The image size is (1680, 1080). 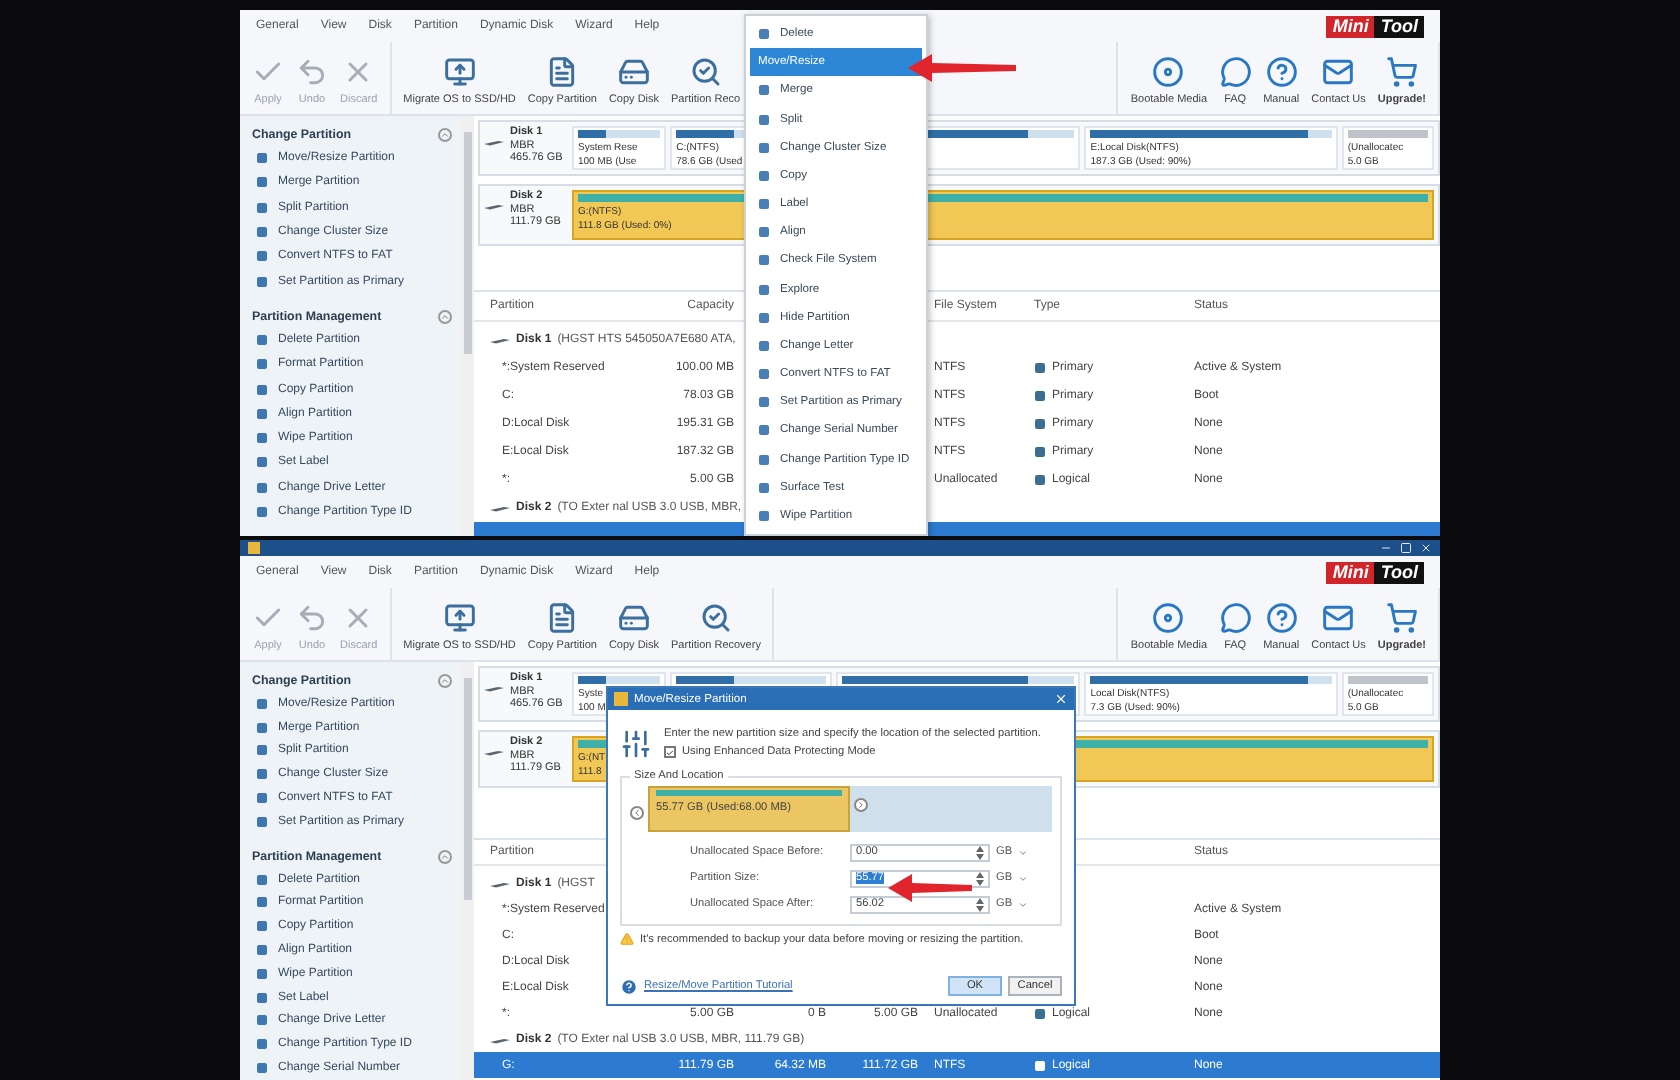 I want to click on chat-bubble-icon, so click(x=1235, y=618).